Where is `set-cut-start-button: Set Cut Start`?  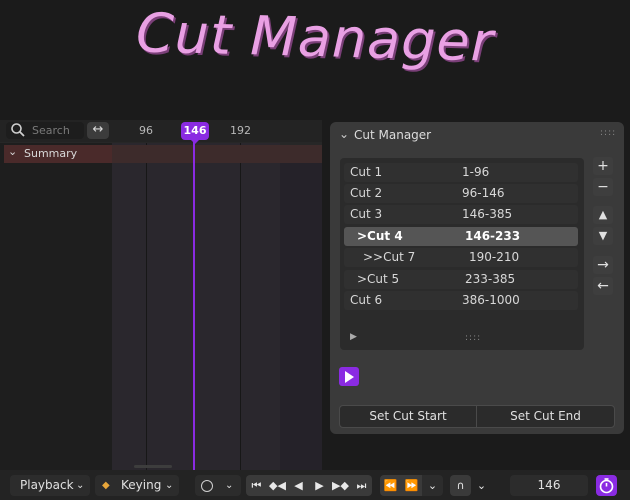
set-cut-start-button: Set Cut Start is located at coordinates (408, 416).